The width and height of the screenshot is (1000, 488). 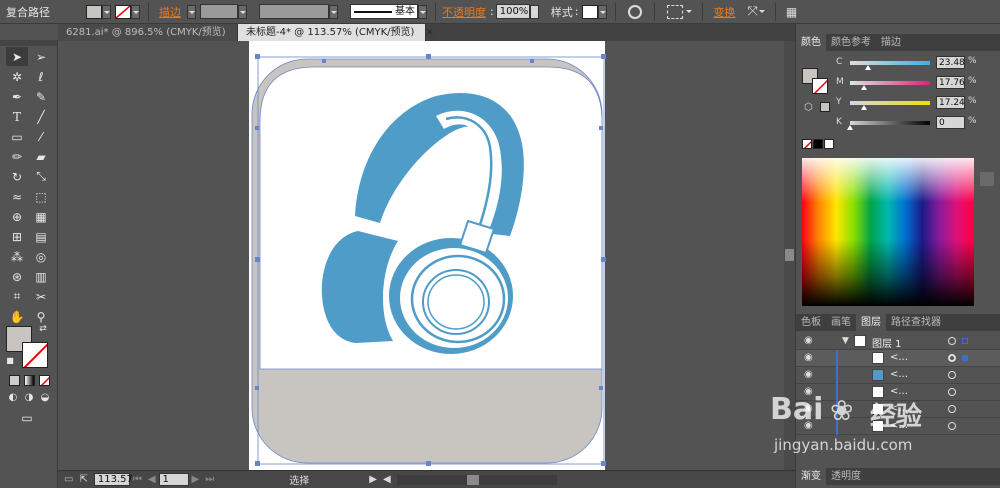 I want to click on column-graph-tool-icon: ▥, so click(x=41, y=276).